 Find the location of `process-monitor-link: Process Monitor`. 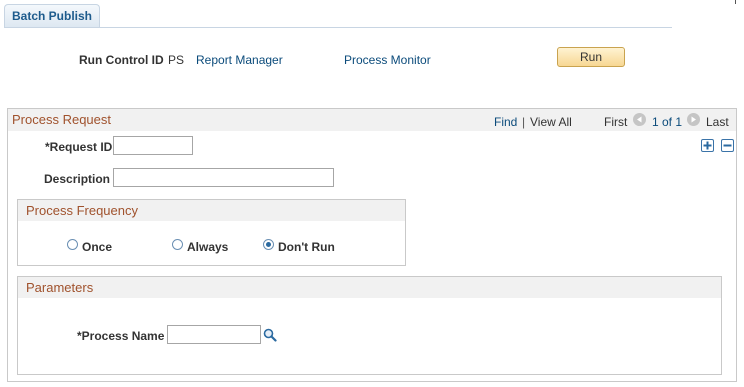

process-monitor-link: Process Monitor is located at coordinates (387, 60).